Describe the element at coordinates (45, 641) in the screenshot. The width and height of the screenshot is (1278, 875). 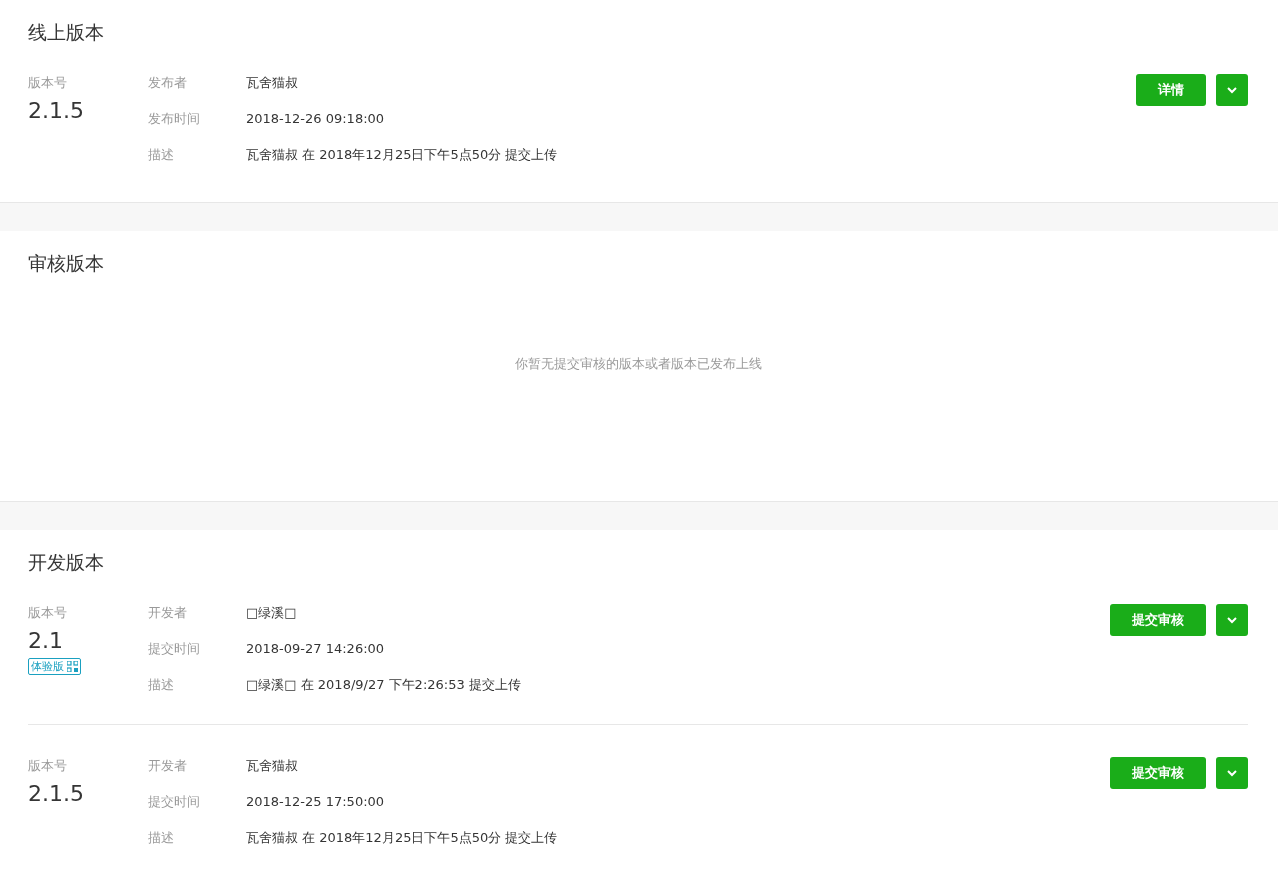
I see `version-number: 2.1` at that location.